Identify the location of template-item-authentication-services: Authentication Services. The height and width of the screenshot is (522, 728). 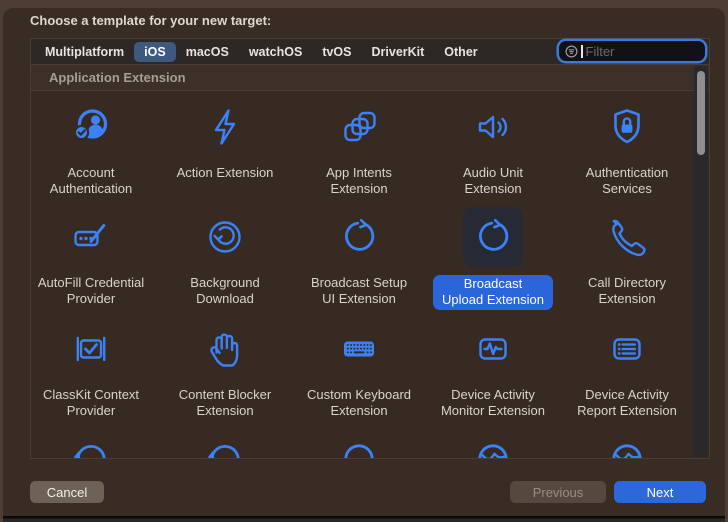
(627, 144).